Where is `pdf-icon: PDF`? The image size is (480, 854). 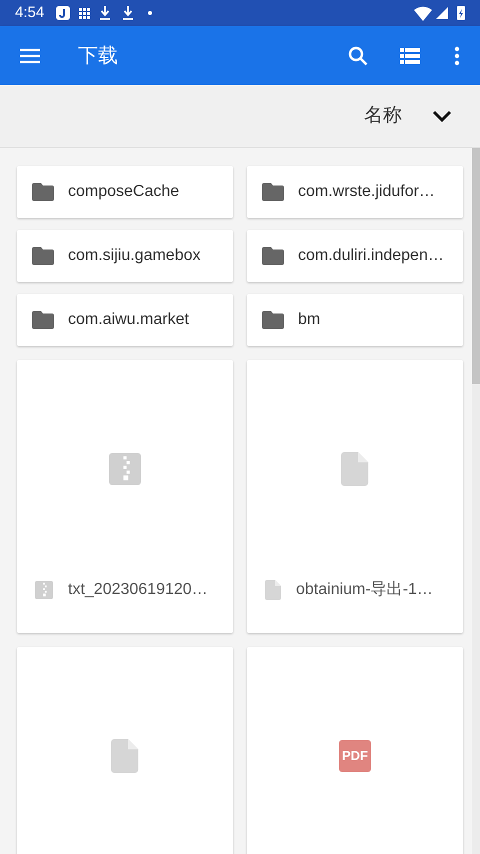
pdf-icon: PDF is located at coordinates (355, 756).